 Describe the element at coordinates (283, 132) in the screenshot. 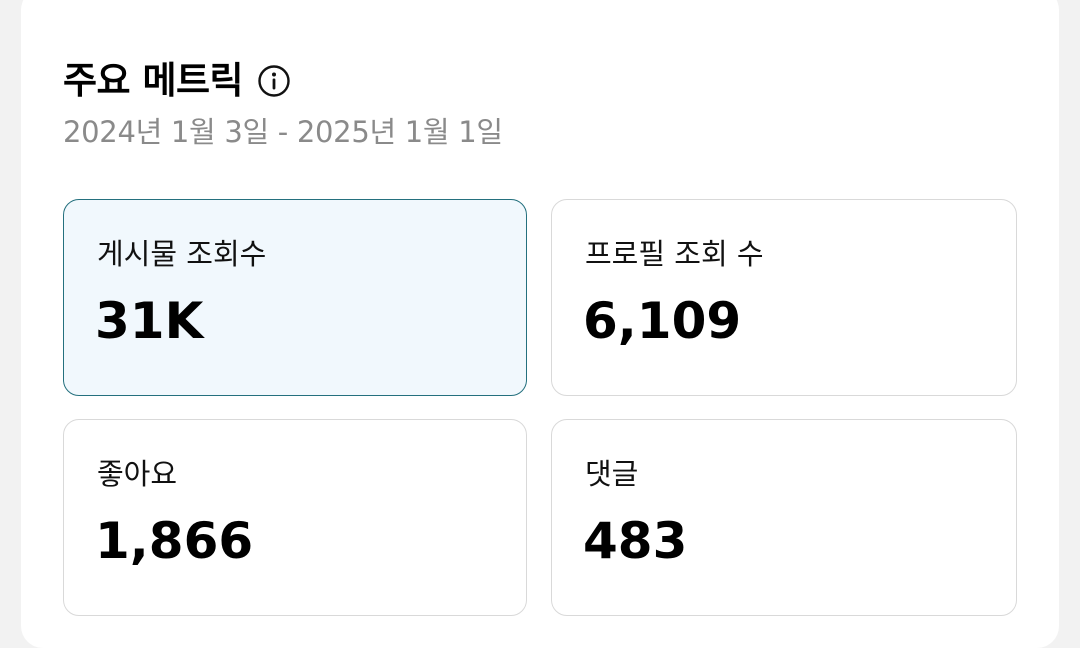

I see `date-range: 2024년 1월 3일 - 2025년 1월 1일` at that location.